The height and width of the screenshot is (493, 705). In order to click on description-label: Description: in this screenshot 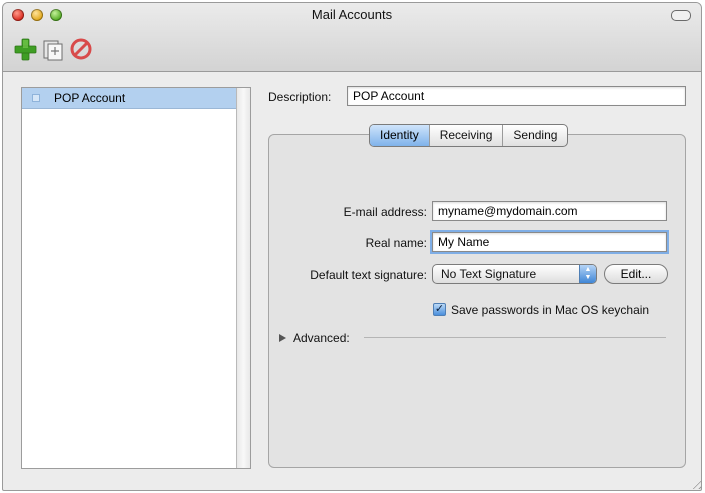, I will do `click(300, 97)`.